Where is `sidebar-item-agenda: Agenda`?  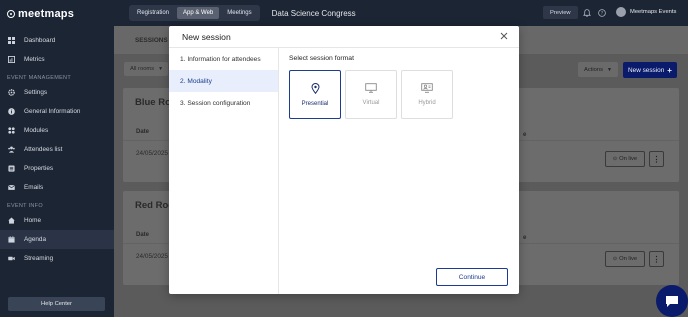 sidebar-item-agenda: Agenda is located at coordinates (57, 239).